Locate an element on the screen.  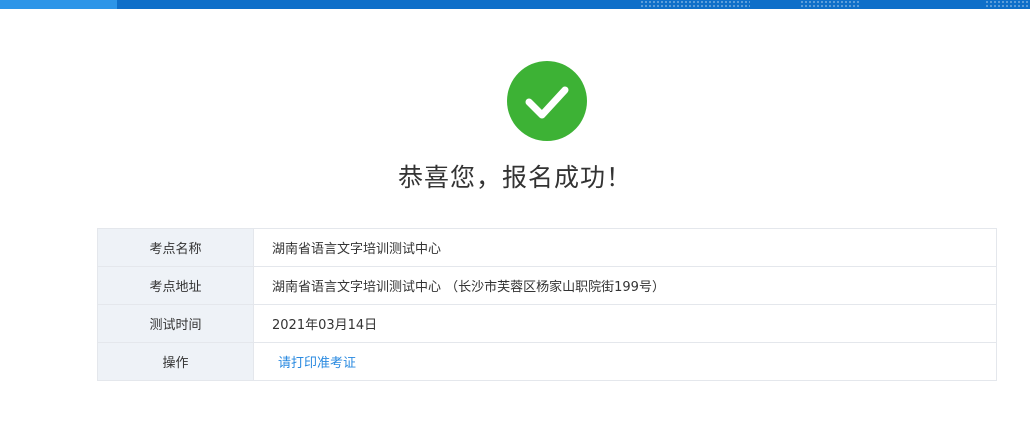
row-label: 测试时间 is located at coordinates (175, 323).